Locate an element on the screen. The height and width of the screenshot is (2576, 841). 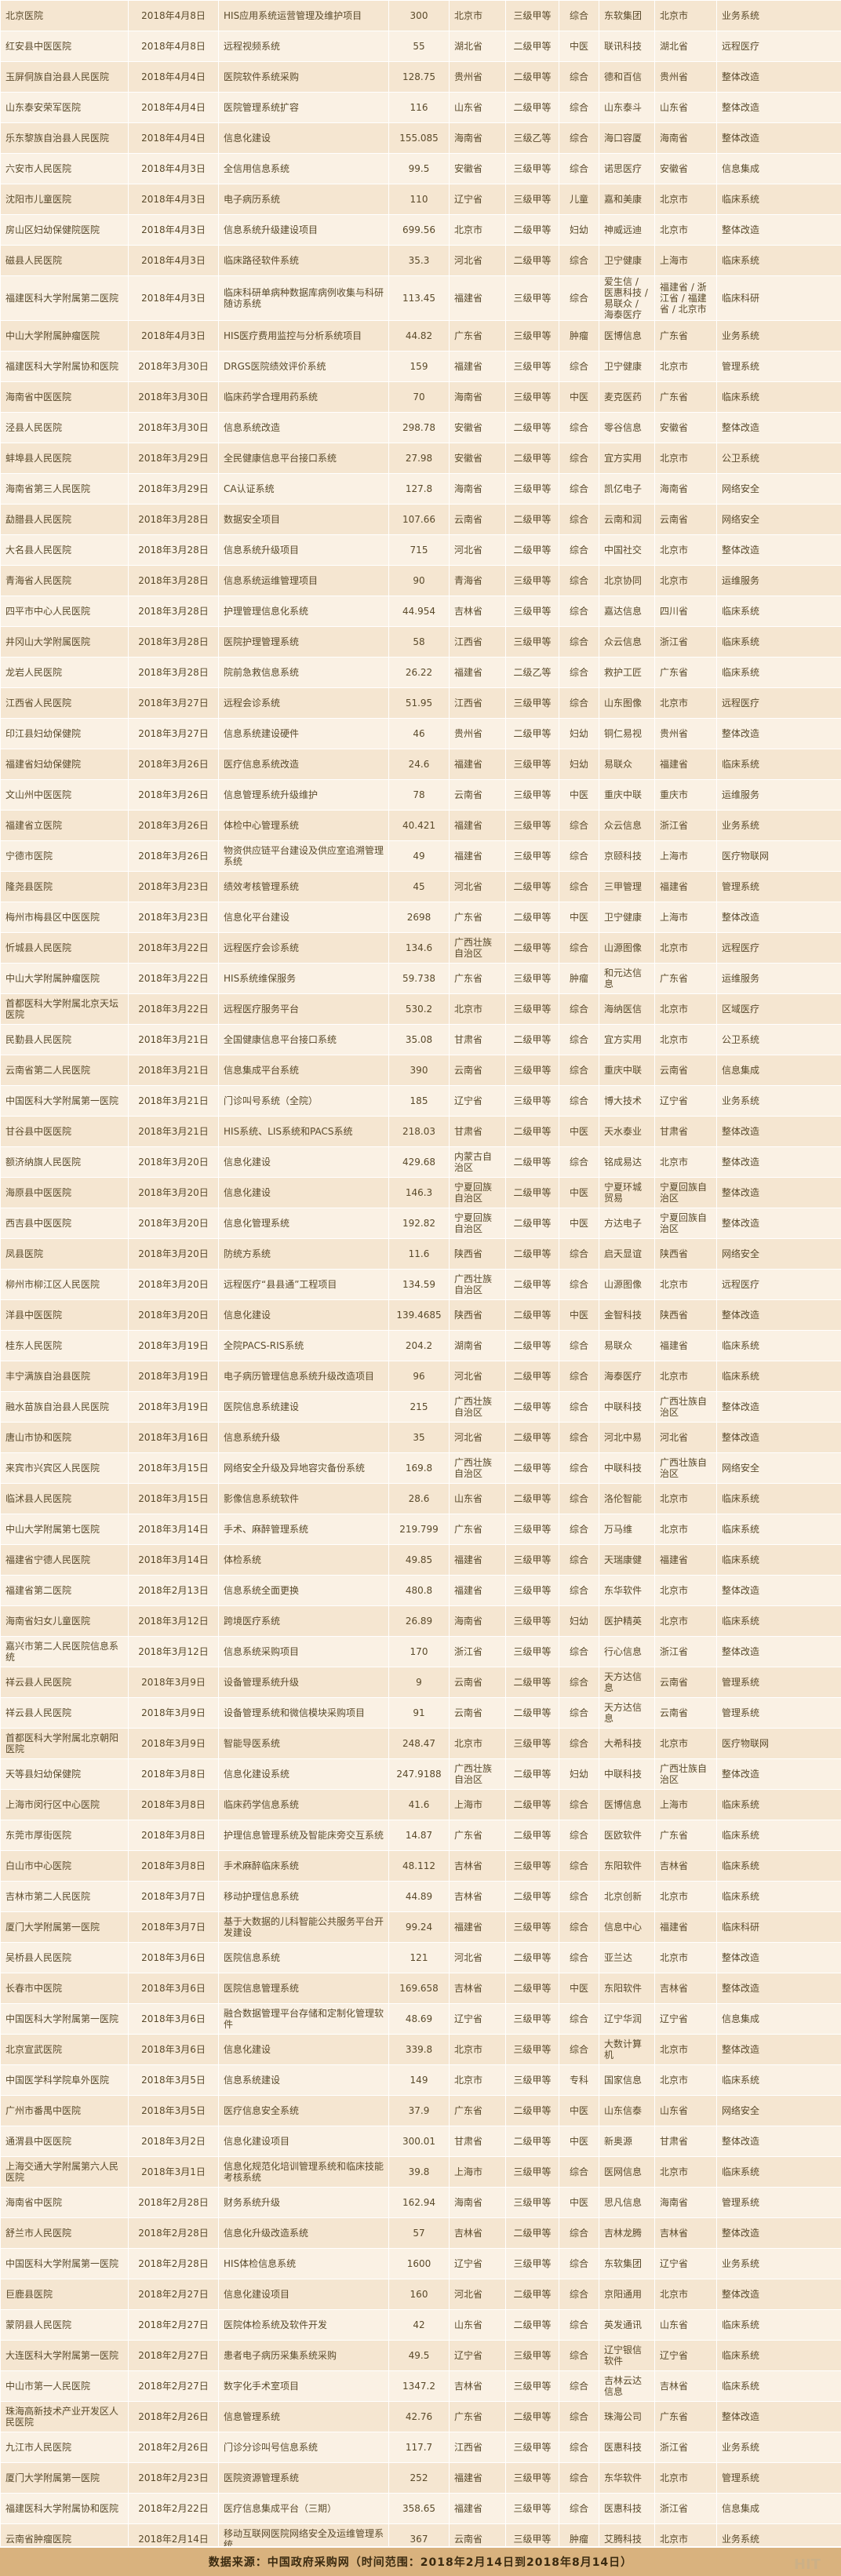
cell-hospital-name: 中山市第一人民医院 is located at coordinates (64, 2386).